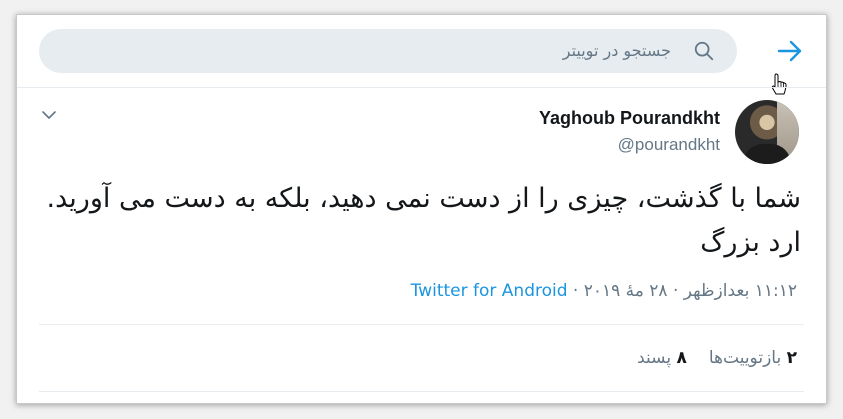 This screenshot has height=419, width=843. I want to click on chevron-down-icon, so click(49, 115).